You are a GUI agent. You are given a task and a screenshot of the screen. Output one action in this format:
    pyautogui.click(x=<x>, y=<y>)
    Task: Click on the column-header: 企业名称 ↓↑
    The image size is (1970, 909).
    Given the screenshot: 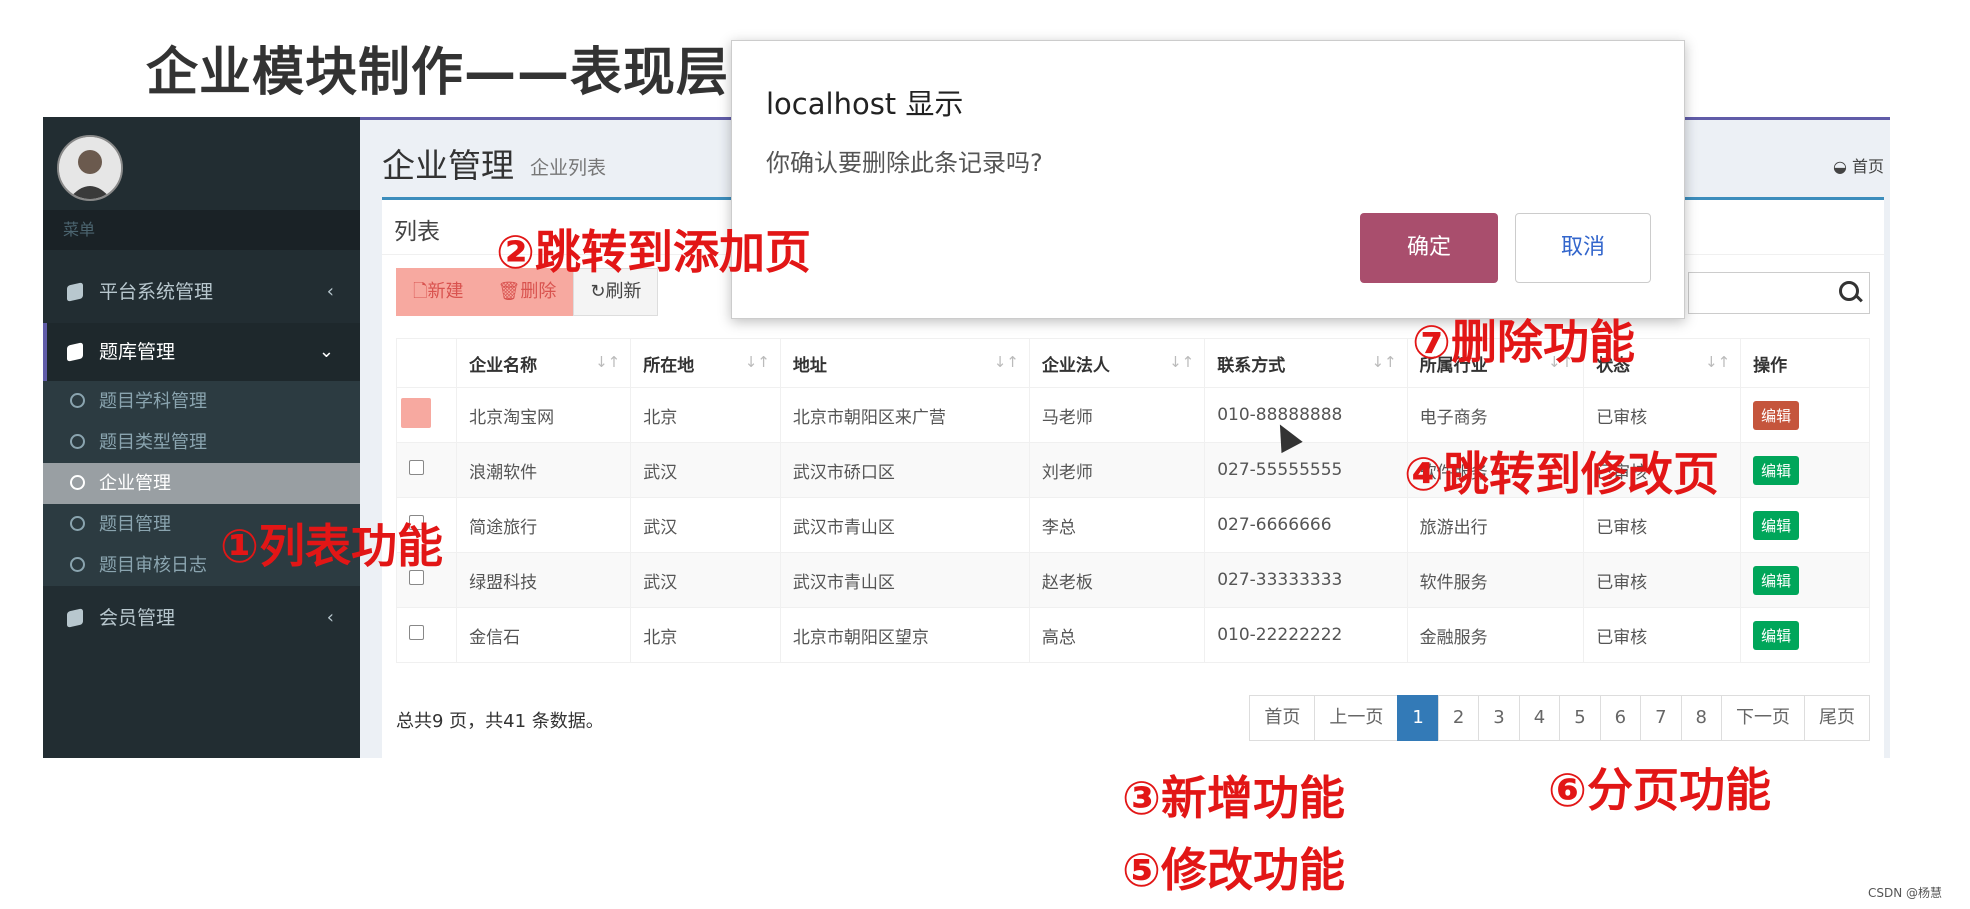 What is the action you would take?
    pyautogui.click(x=544, y=363)
    